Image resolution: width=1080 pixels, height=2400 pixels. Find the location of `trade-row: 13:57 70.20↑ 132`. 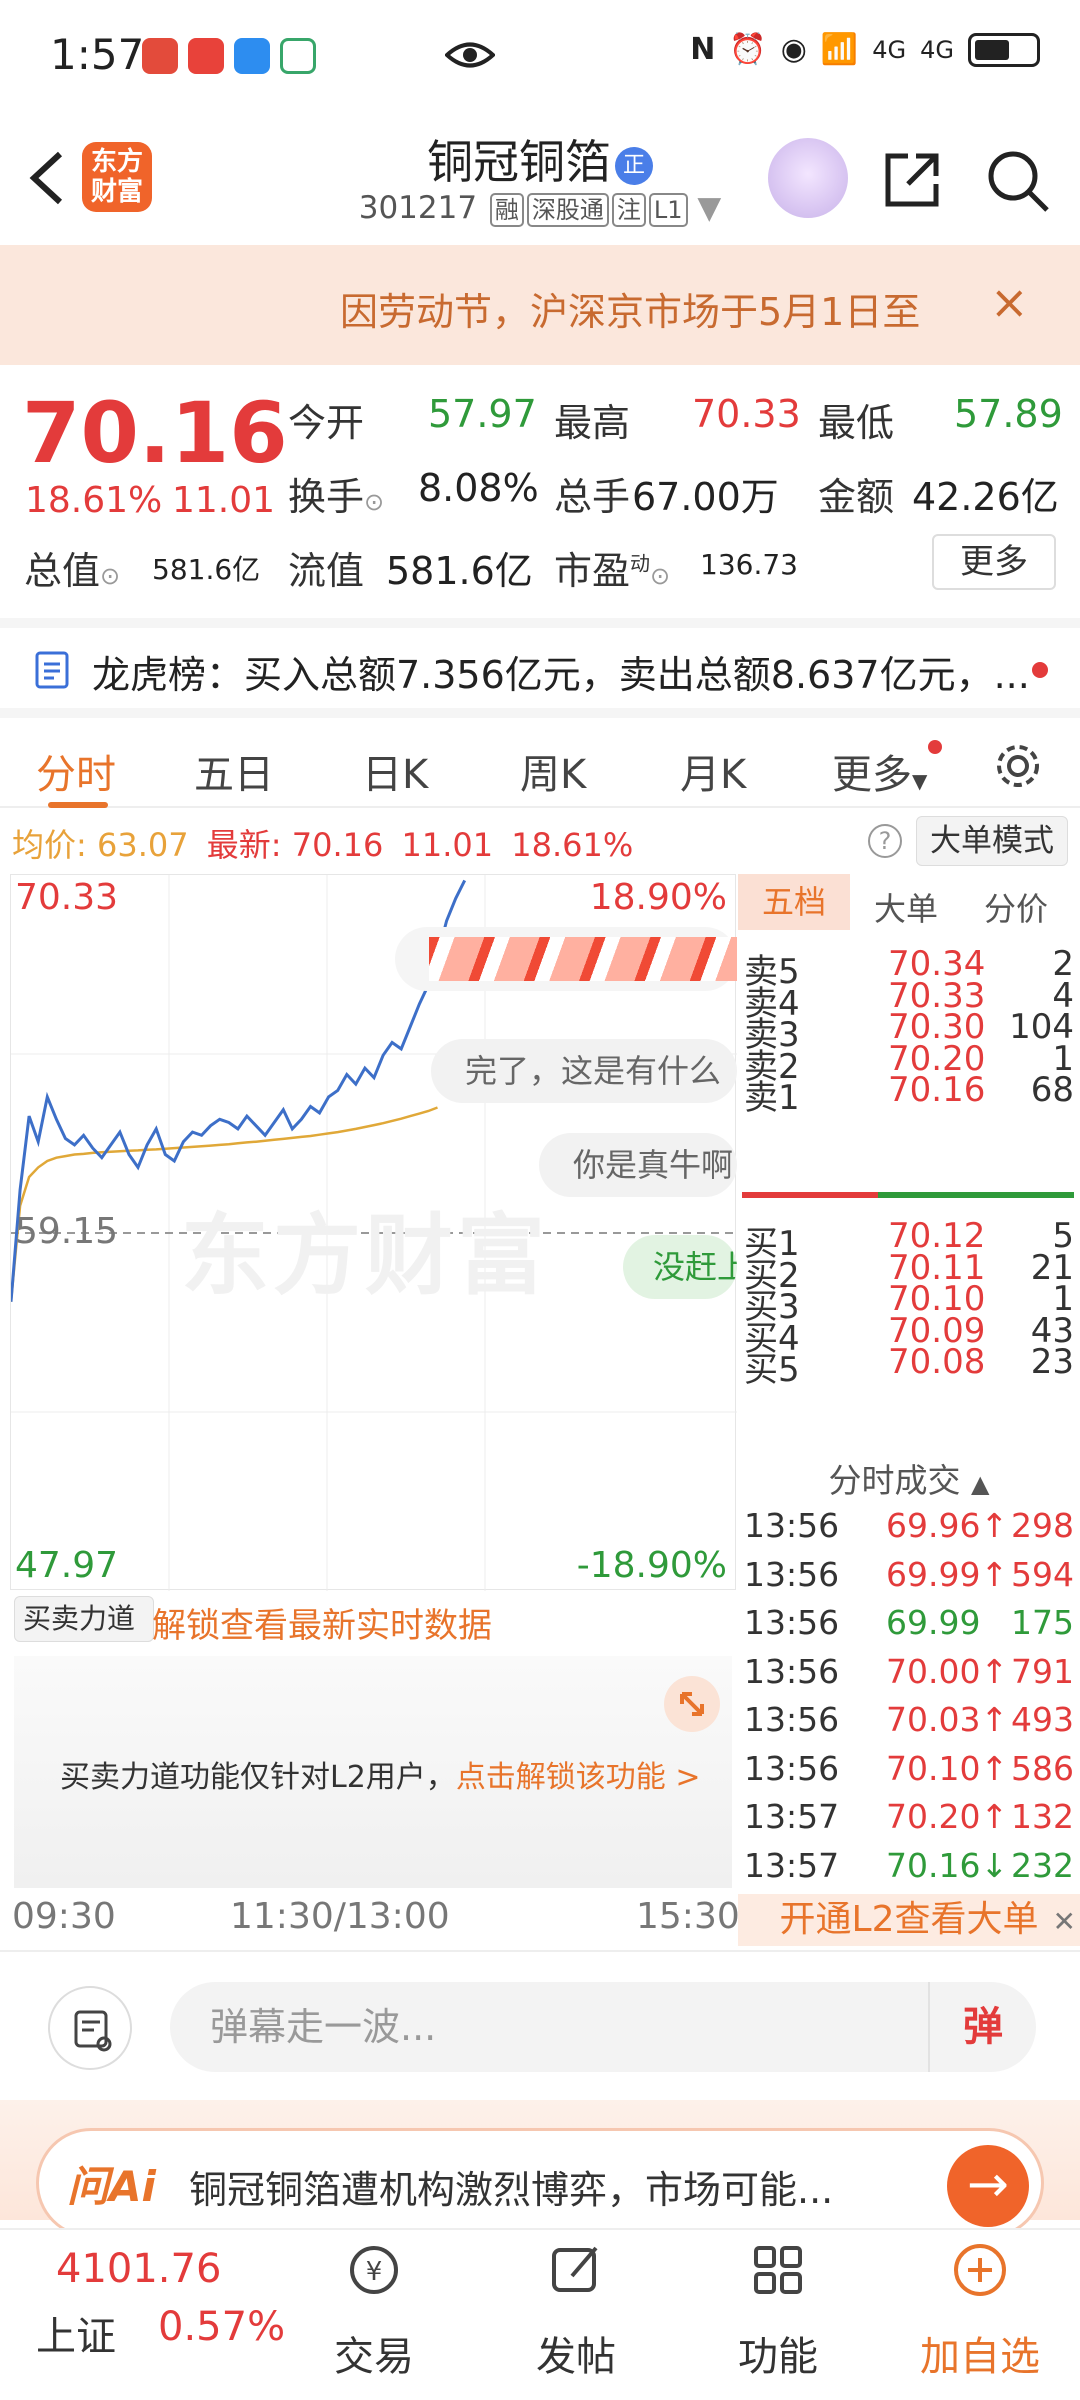

trade-row: 13:57 70.20↑ 132 is located at coordinates (912, 1821).